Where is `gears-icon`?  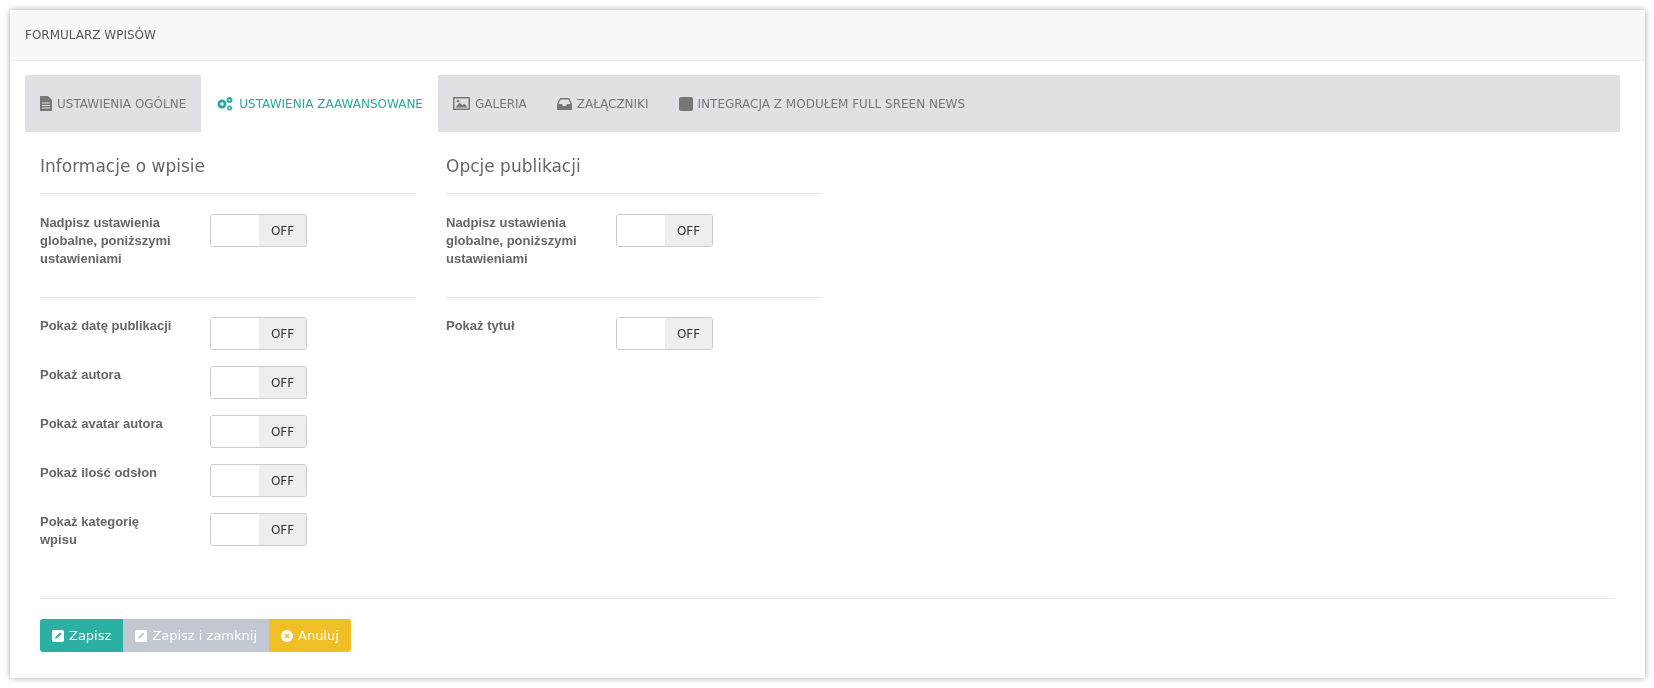 gears-icon is located at coordinates (225, 103).